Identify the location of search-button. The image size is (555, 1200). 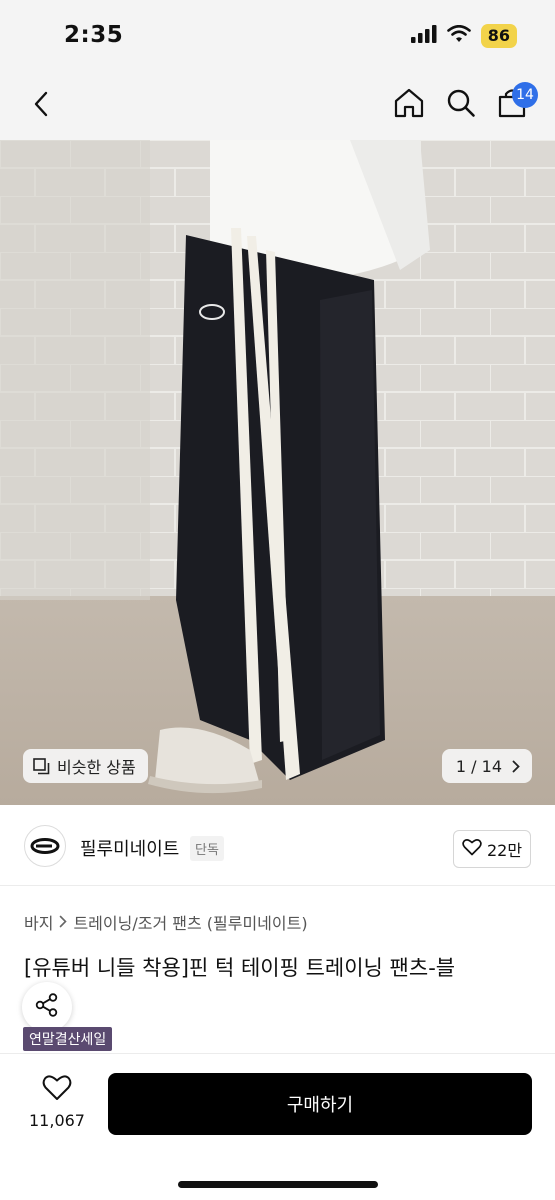
(461, 105).